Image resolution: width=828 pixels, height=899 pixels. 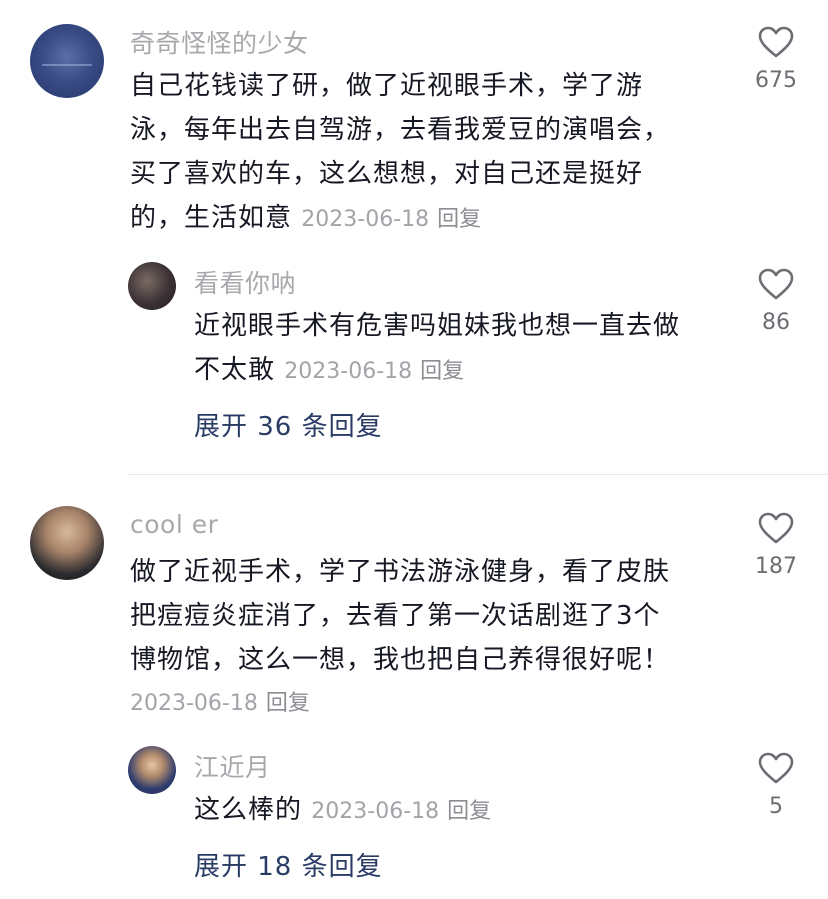 I want to click on reply-username: 看看你呐, so click(x=245, y=282).